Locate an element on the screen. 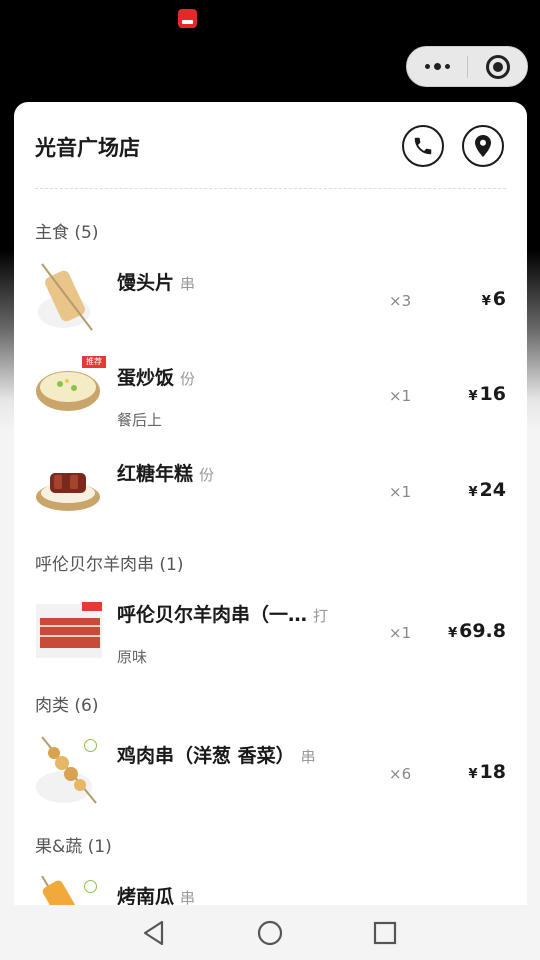 This screenshot has width=540, height=960. recent-square-icon is located at coordinates (385, 933).